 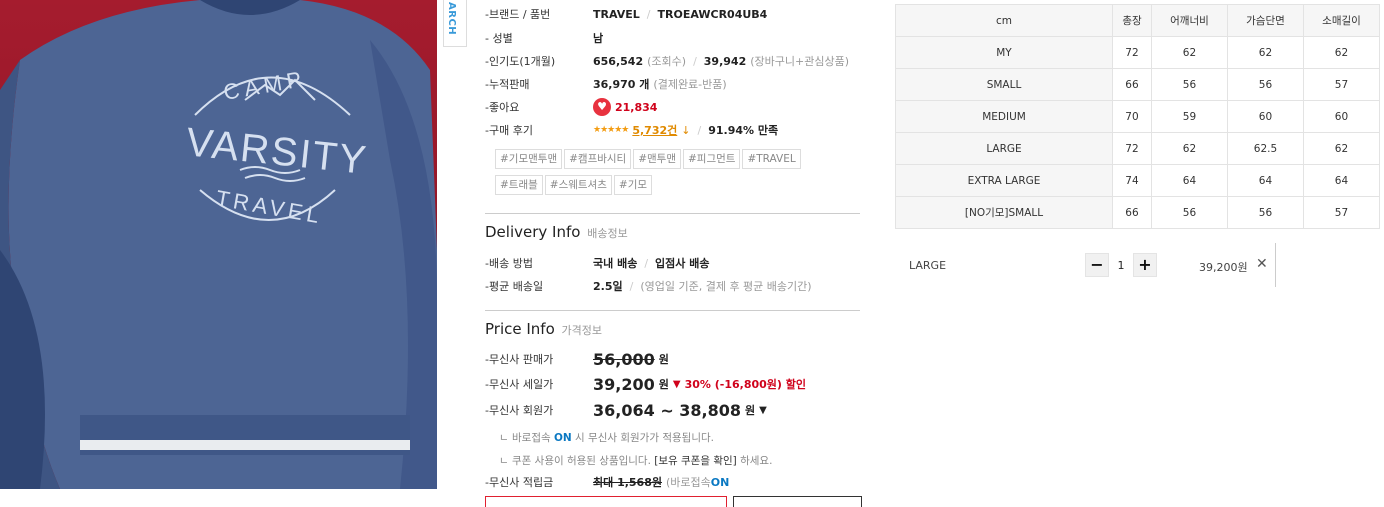 I want to click on table-cell: 57, so click(x=1341, y=212).